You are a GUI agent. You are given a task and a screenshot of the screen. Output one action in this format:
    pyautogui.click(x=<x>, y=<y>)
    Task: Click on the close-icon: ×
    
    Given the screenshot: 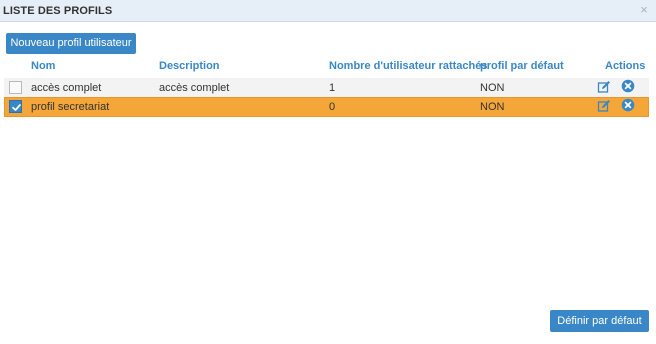 What is the action you would take?
    pyautogui.click(x=644, y=10)
    